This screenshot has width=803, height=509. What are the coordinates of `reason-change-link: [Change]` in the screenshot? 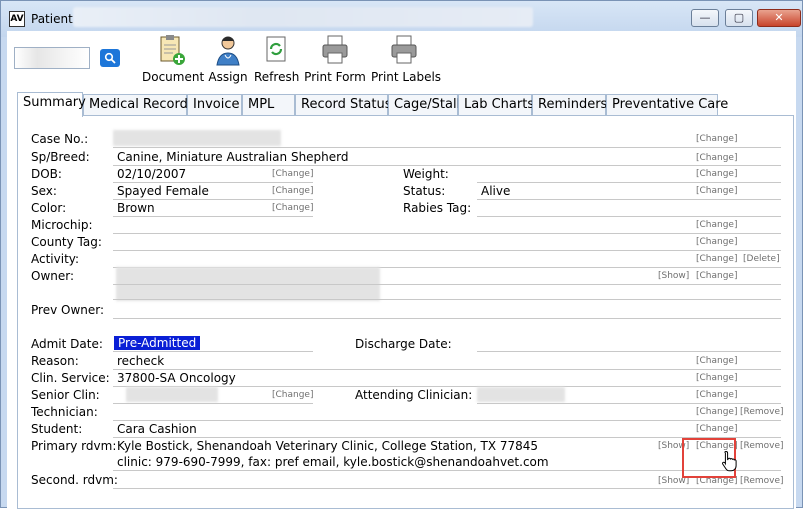 It's located at (716, 361).